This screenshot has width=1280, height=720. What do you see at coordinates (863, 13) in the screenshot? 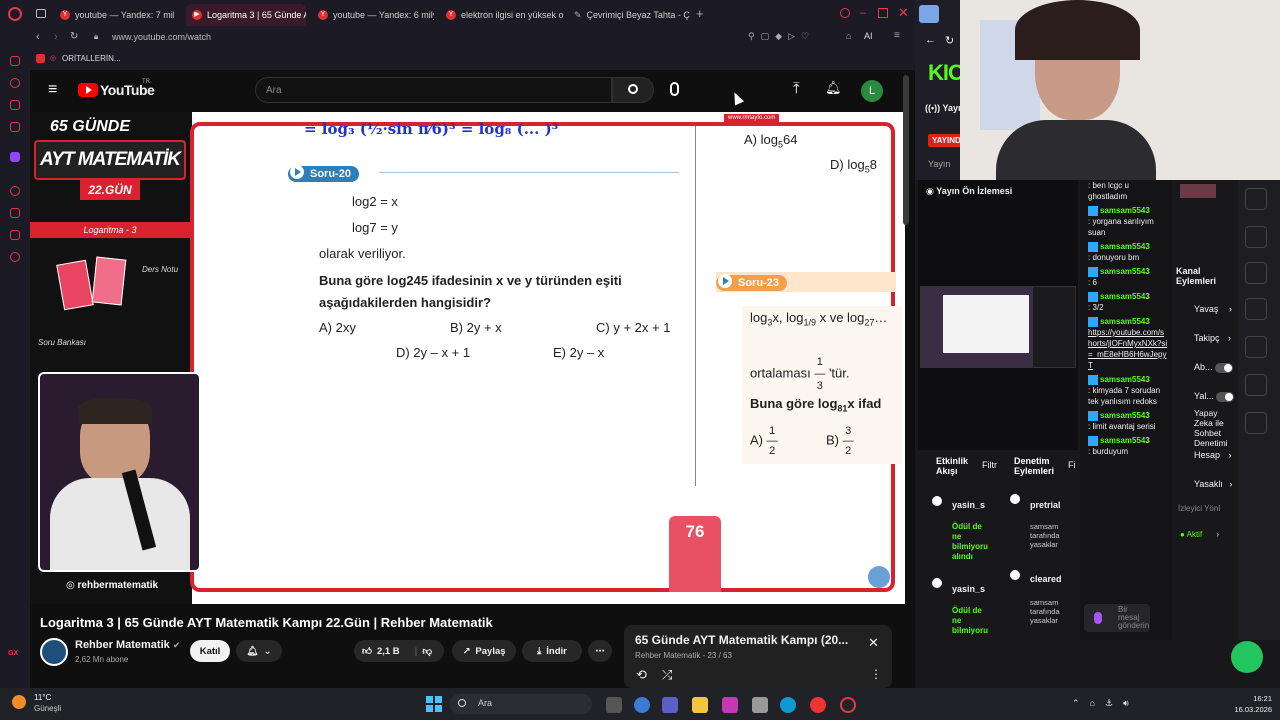
I see `minimize-icon: –` at bounding box center [863, 13].